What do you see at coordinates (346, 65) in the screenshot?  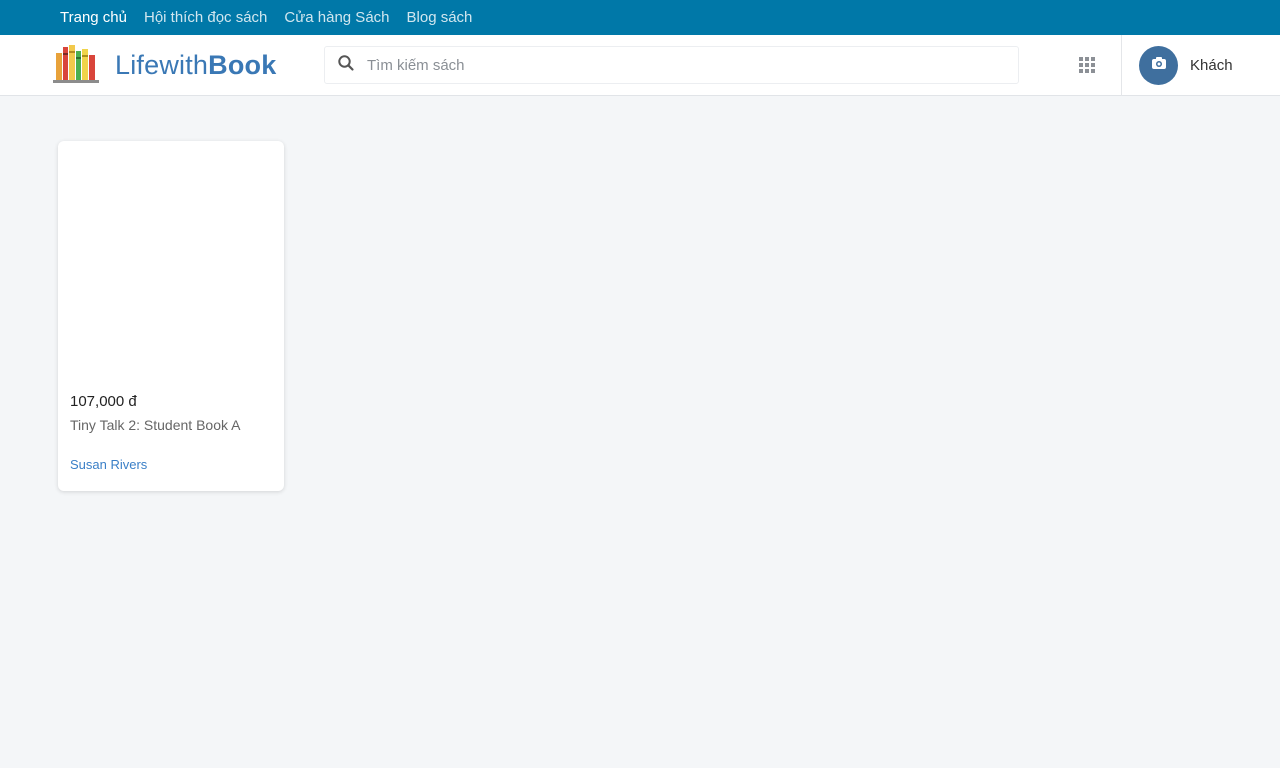 I see `search-icon` at bounding box center [346, 65].